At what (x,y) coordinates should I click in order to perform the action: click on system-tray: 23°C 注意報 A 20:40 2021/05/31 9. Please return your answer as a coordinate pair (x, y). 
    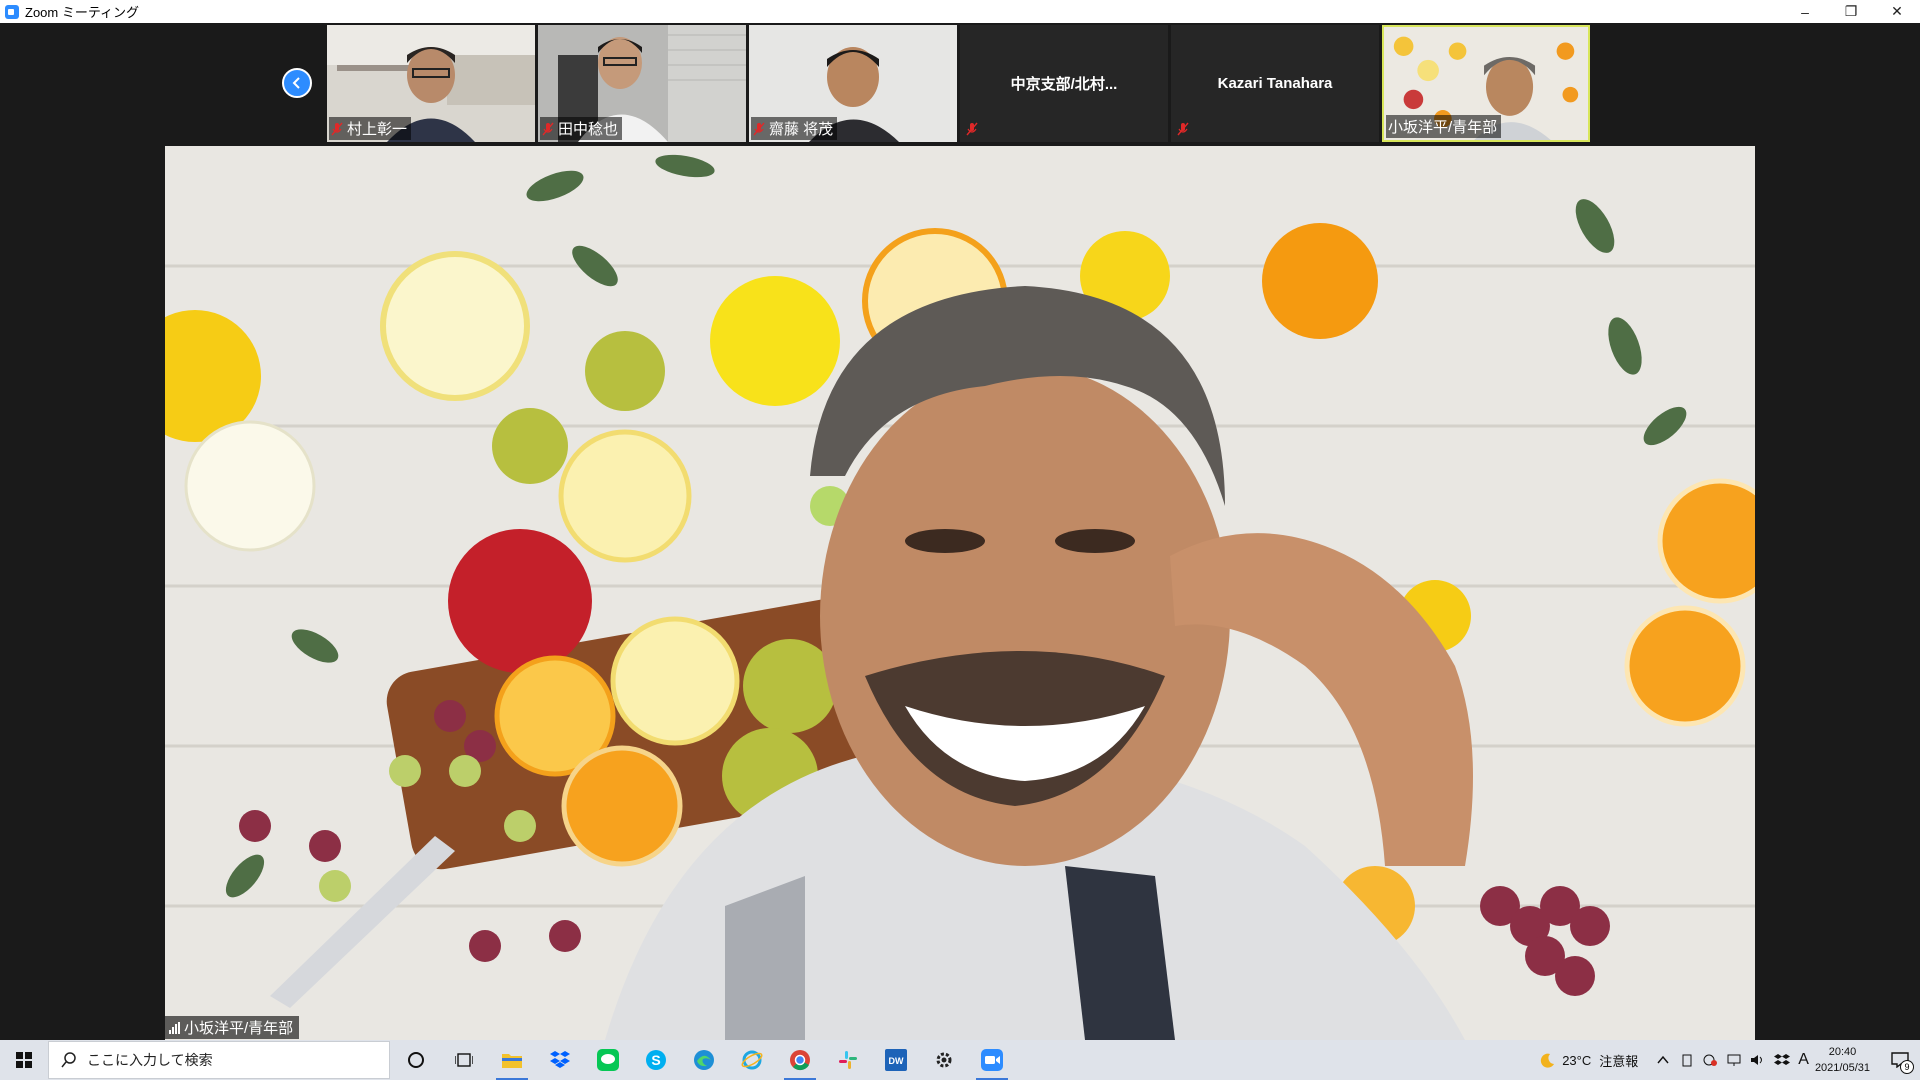
    Looking at the image, I should click on (1730, 1060).